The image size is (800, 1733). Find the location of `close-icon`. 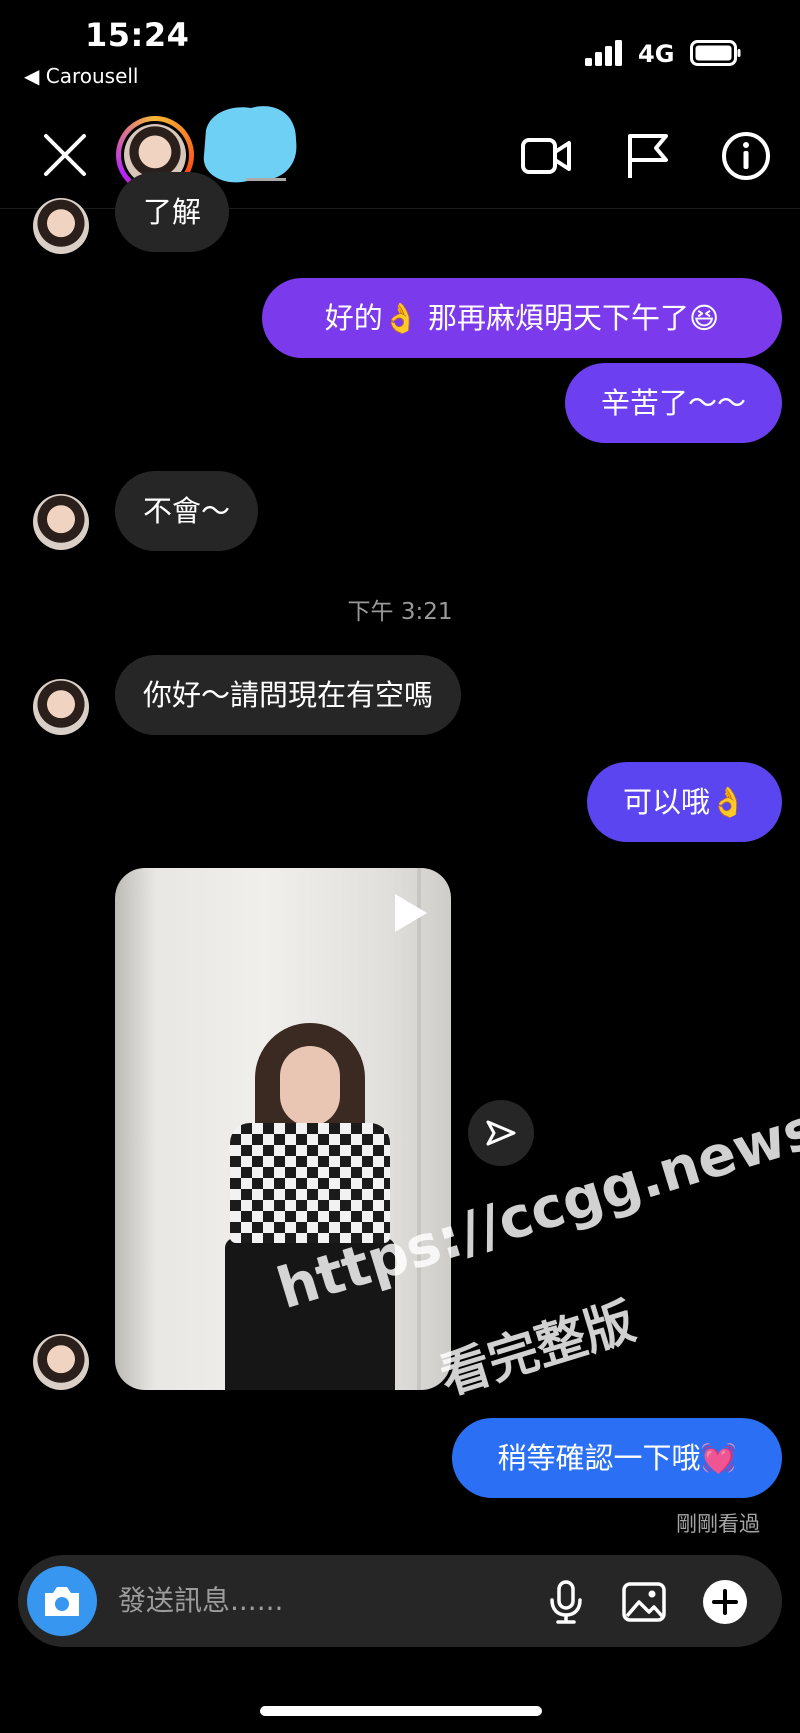

close-icon is located at coordinates (65, 155).